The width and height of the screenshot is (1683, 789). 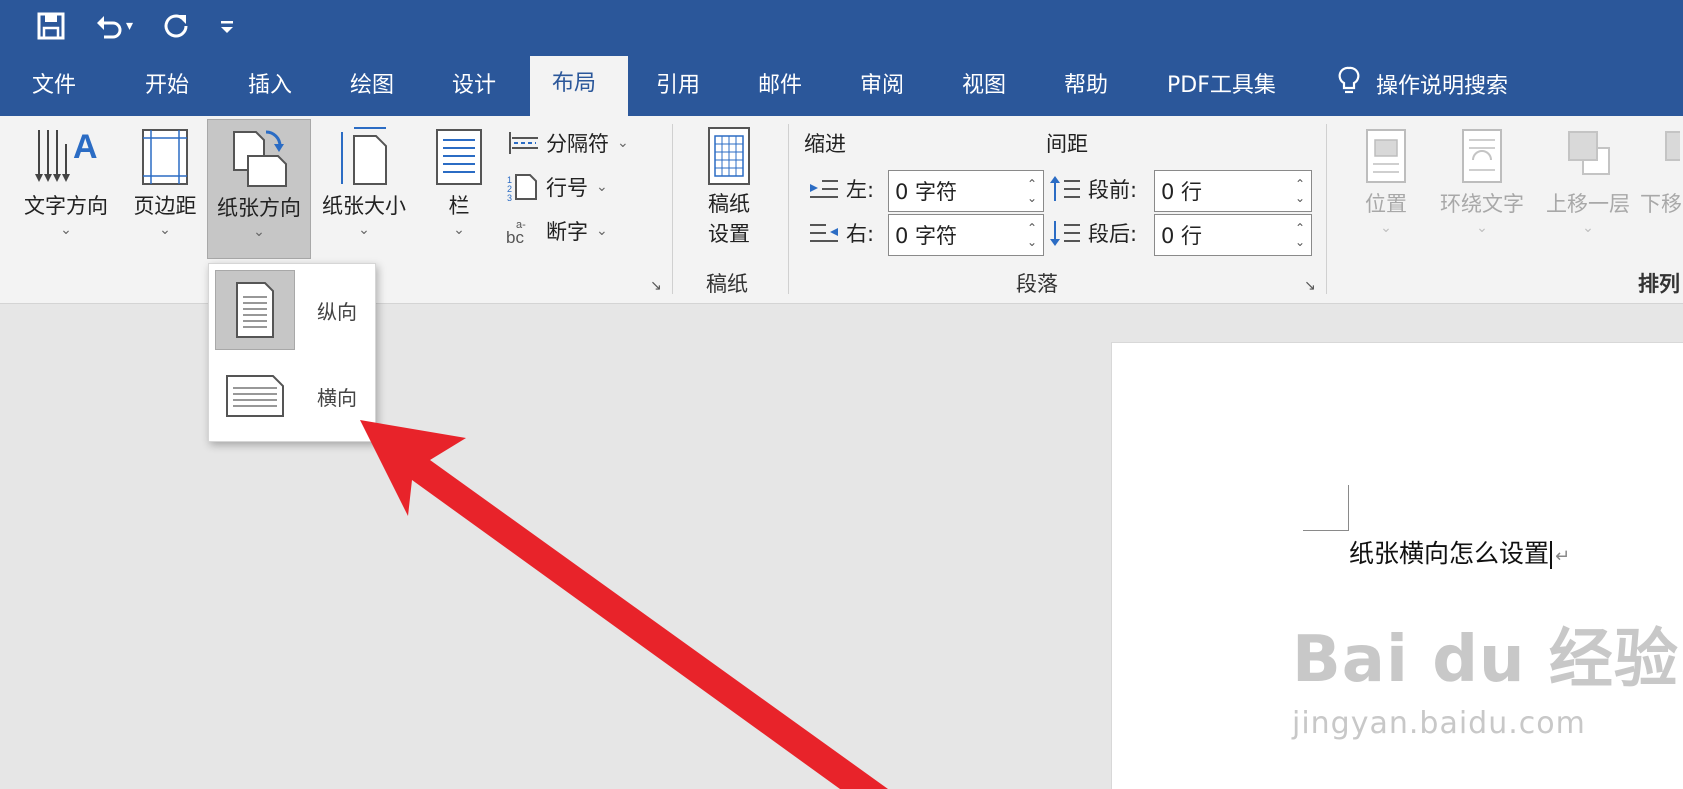 I want to click on indent-left-icon, so click(x=824, y=189).